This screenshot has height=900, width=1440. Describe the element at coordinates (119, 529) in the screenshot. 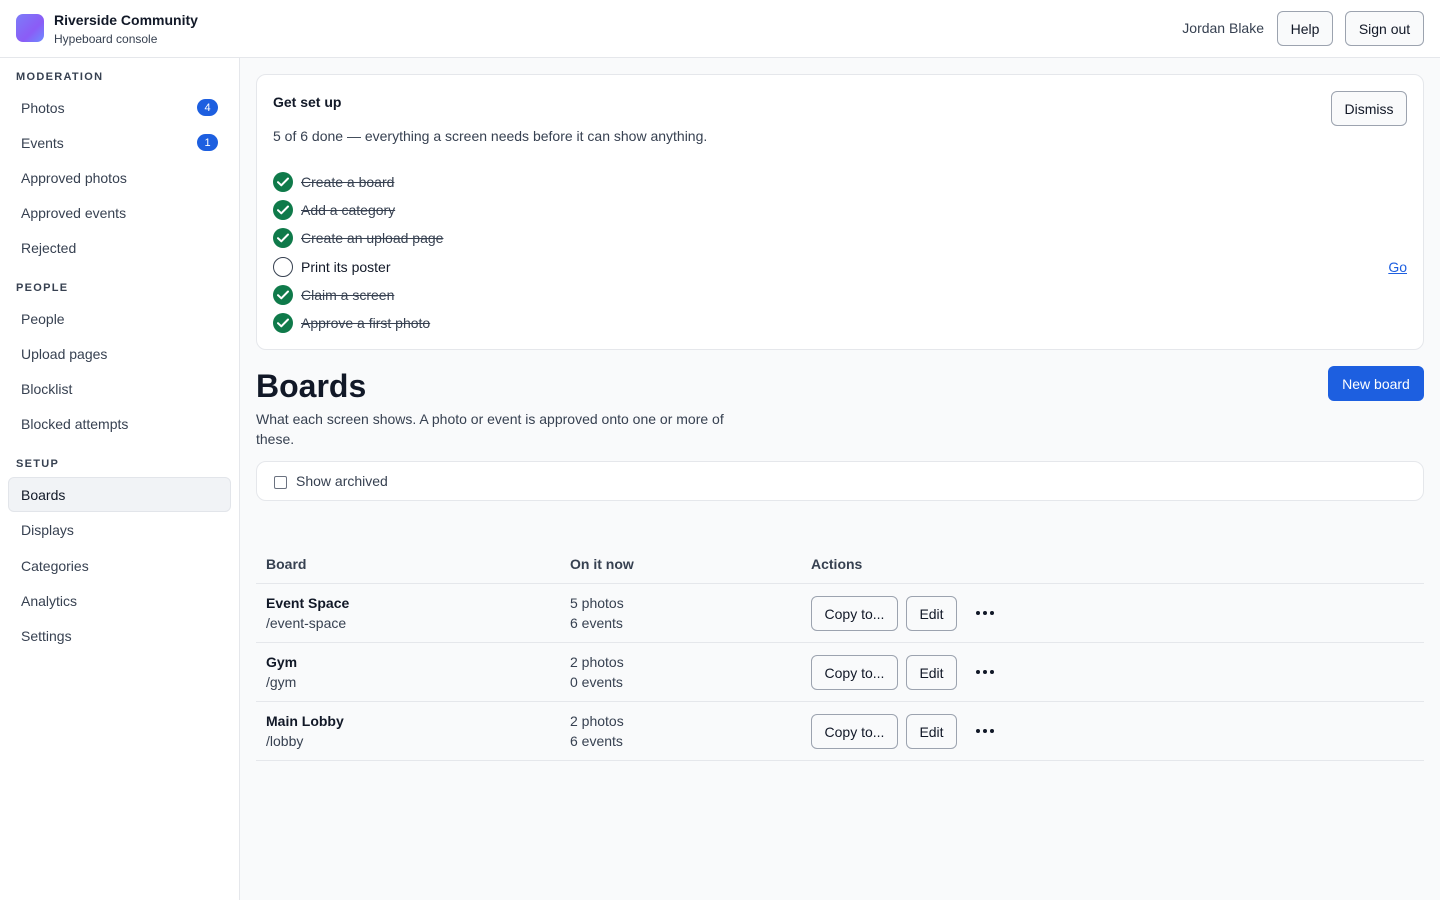

I see `sidebar-item-displays: Displays` at that location.